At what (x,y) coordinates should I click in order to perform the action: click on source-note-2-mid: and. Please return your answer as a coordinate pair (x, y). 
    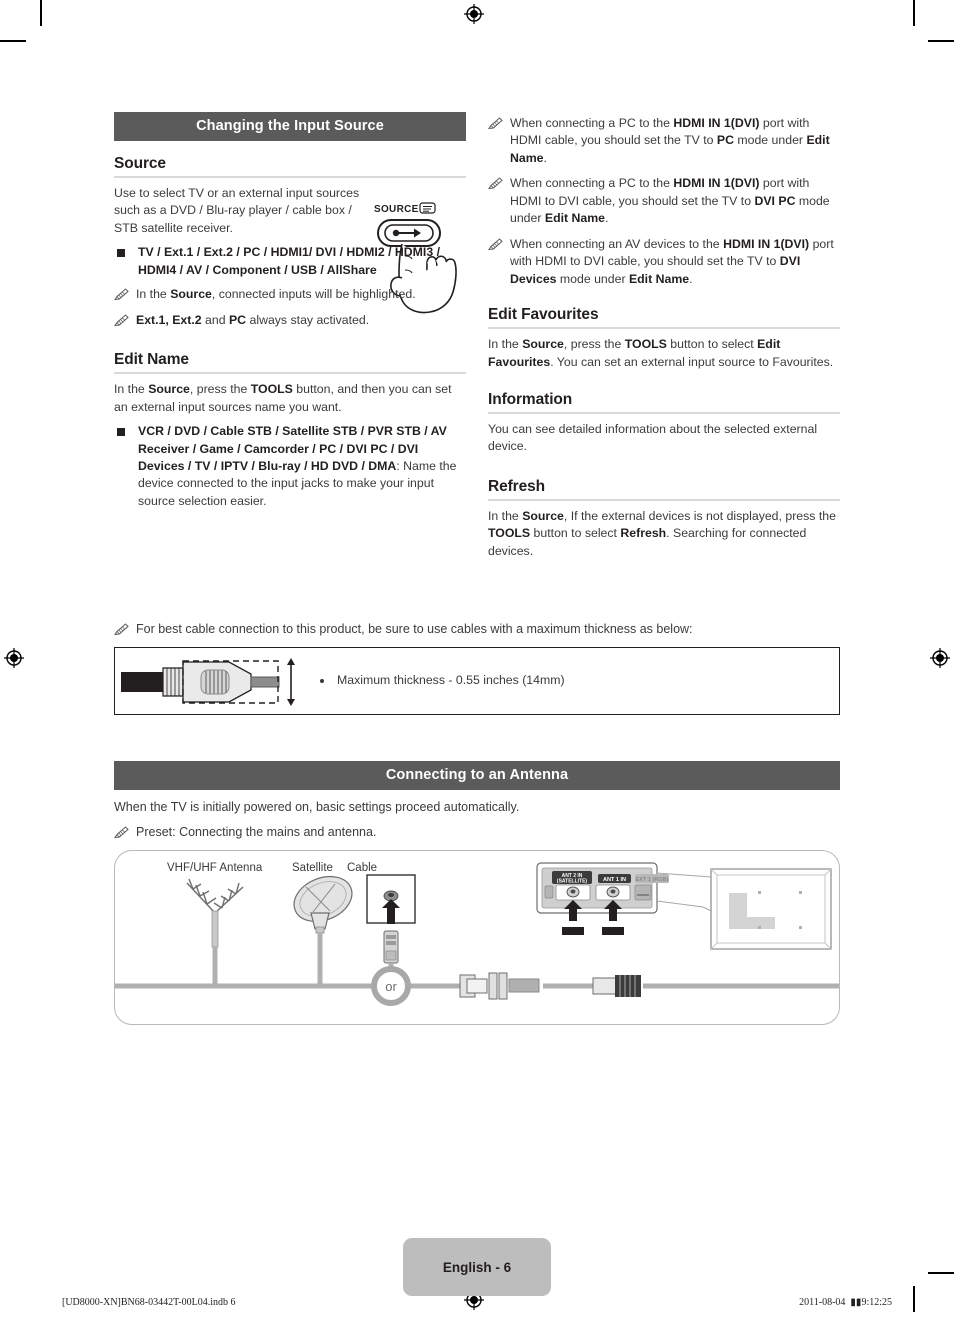
    Looking at the image, I should click on (215, 319).